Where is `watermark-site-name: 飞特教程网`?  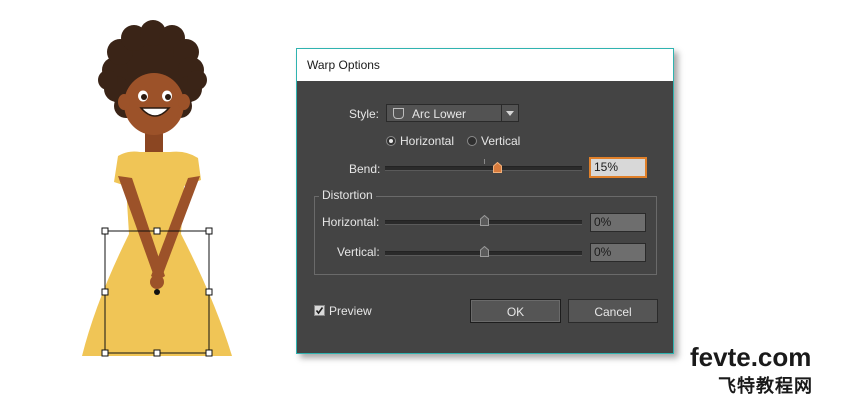
watermark-site-name: 飞特教程网 is located at coordinates (765, 386).